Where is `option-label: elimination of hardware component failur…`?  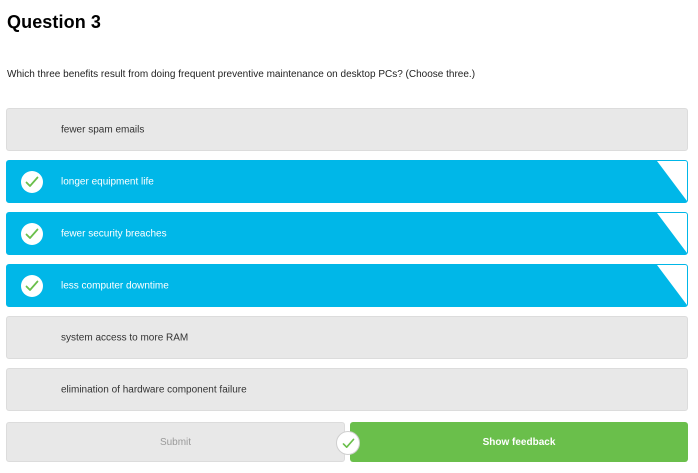 option-label: elimination of hardware component failur… is located at coordinates (154, 389).